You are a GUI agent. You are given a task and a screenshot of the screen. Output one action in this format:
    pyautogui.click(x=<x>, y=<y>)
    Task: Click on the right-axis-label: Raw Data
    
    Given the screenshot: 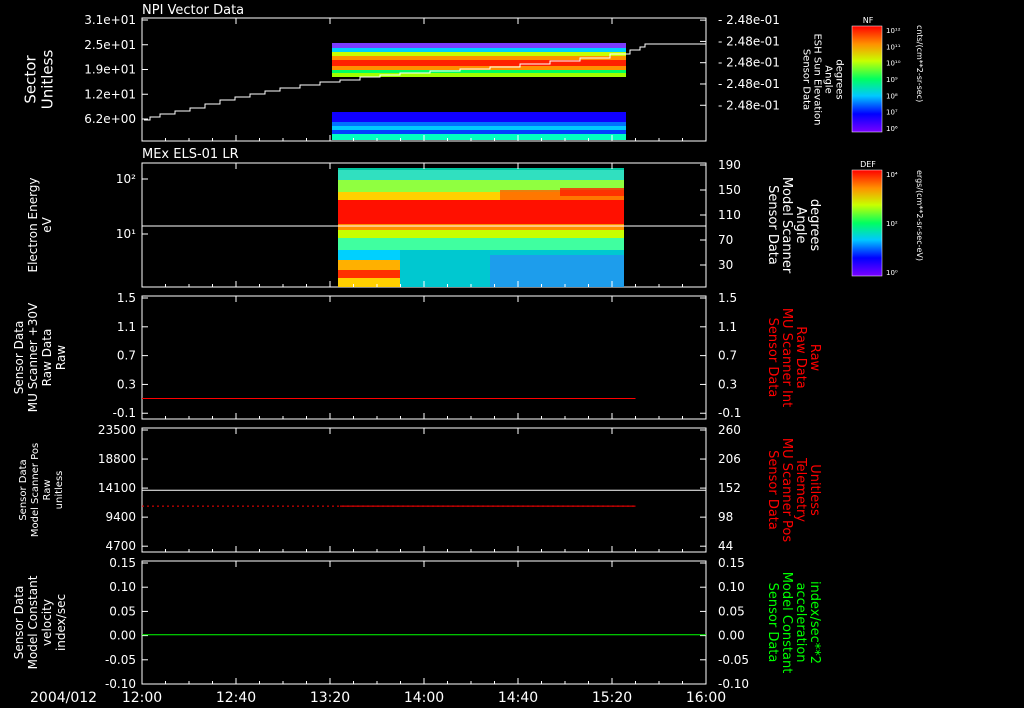 What is the action you would take?
    pyautogui.click(x=800, y=357)
    